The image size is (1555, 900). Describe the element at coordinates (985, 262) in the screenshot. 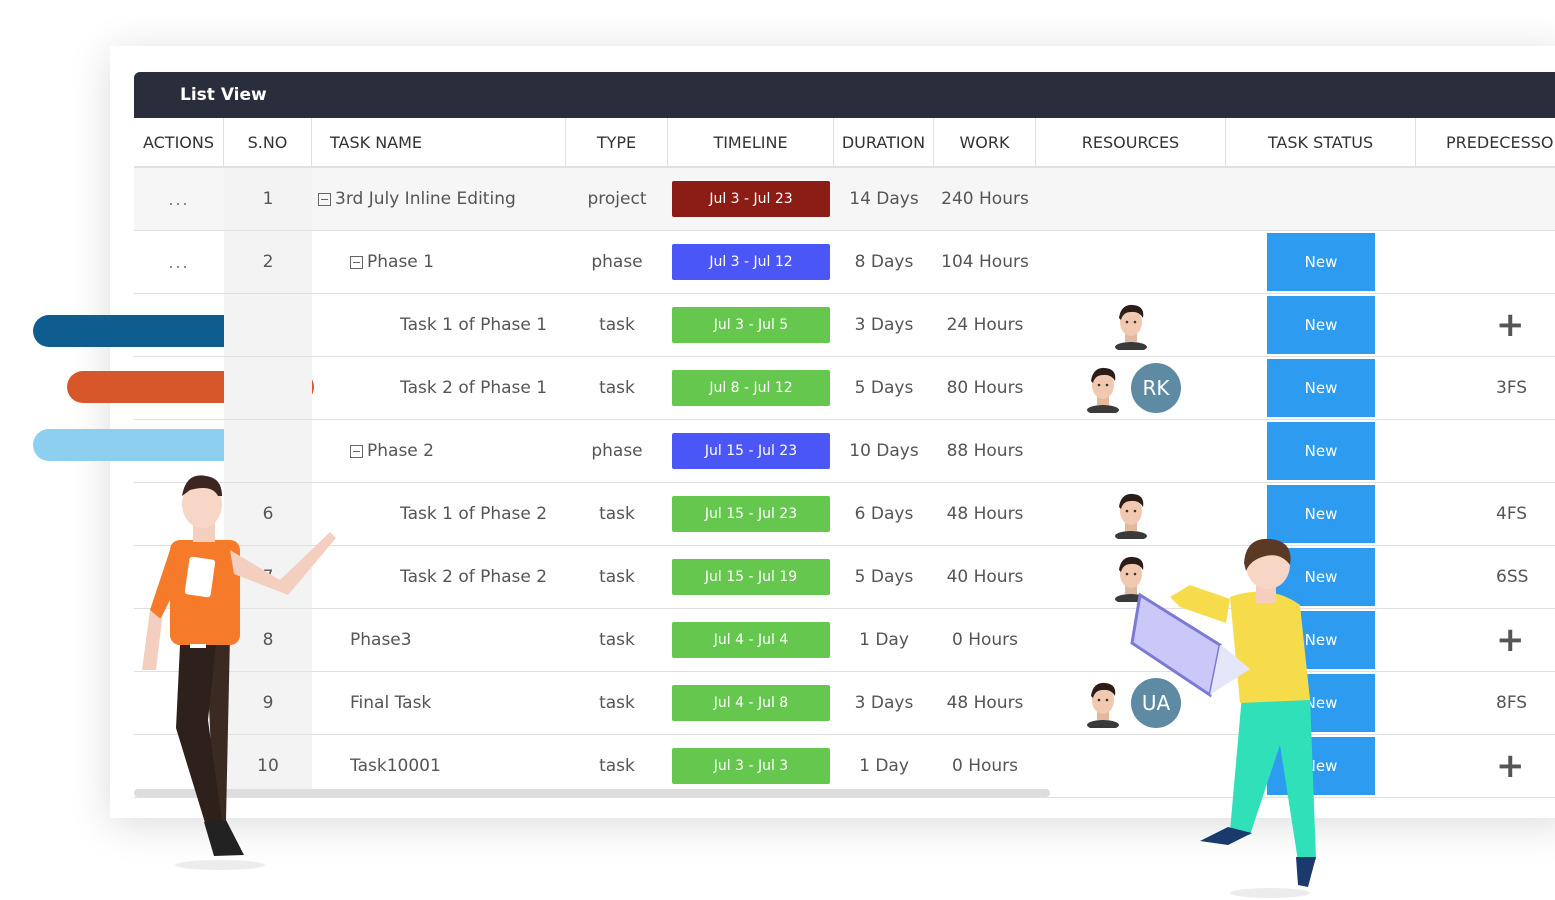

I see `work-cell: 104 Hours` at that location.